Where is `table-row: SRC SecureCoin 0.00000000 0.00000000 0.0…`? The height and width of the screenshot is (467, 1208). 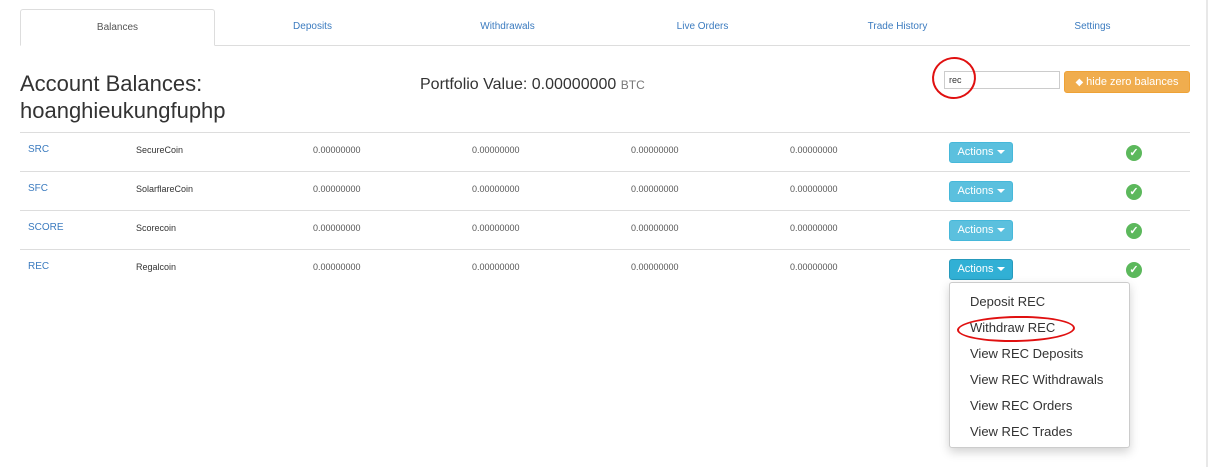 table-row: SRC SecureCoin 0.00000000 0.00000000 0.0… is located at coordinates (605, 152).